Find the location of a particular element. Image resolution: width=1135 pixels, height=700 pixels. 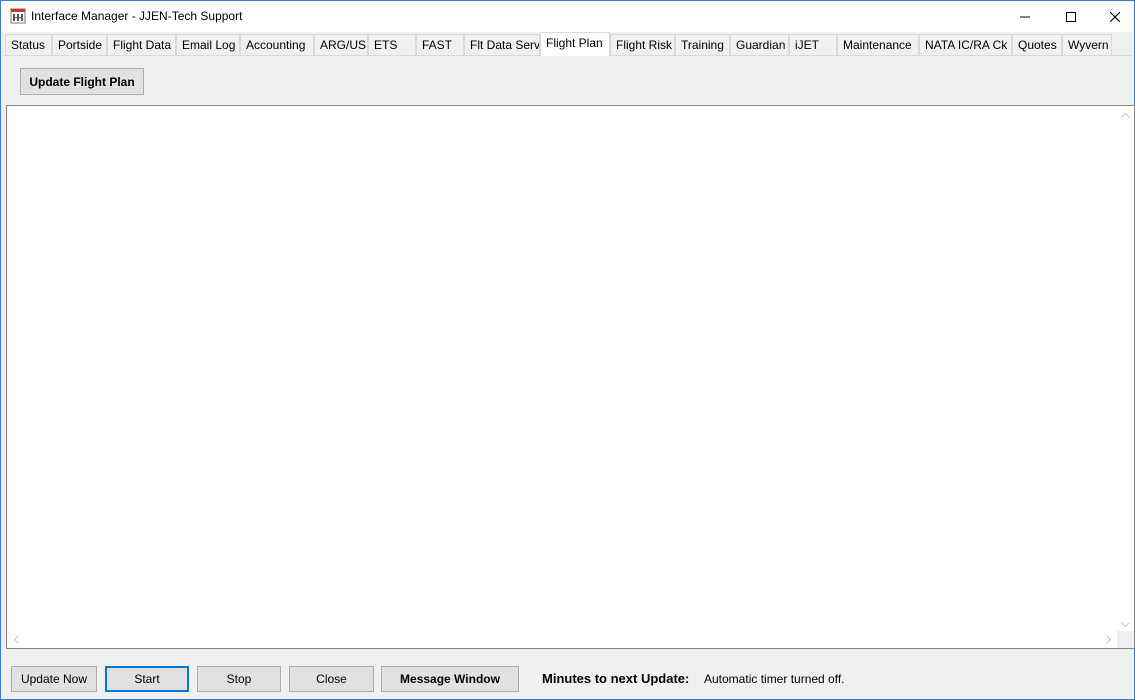

tab-training: Training is located at coordinates (702, 44).